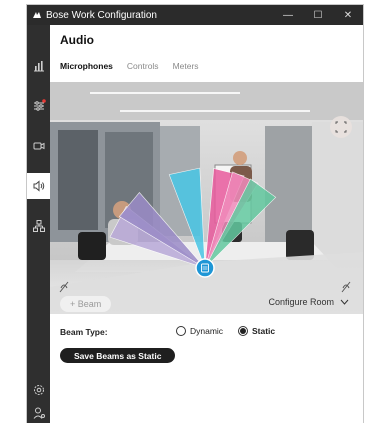 The width and height of the screenshot is (369, 423). Describe the element at coordinates (195, 15) in the screenshot. I see `title-bar: Bose Work Configuration — ☐ ✕` at that location.